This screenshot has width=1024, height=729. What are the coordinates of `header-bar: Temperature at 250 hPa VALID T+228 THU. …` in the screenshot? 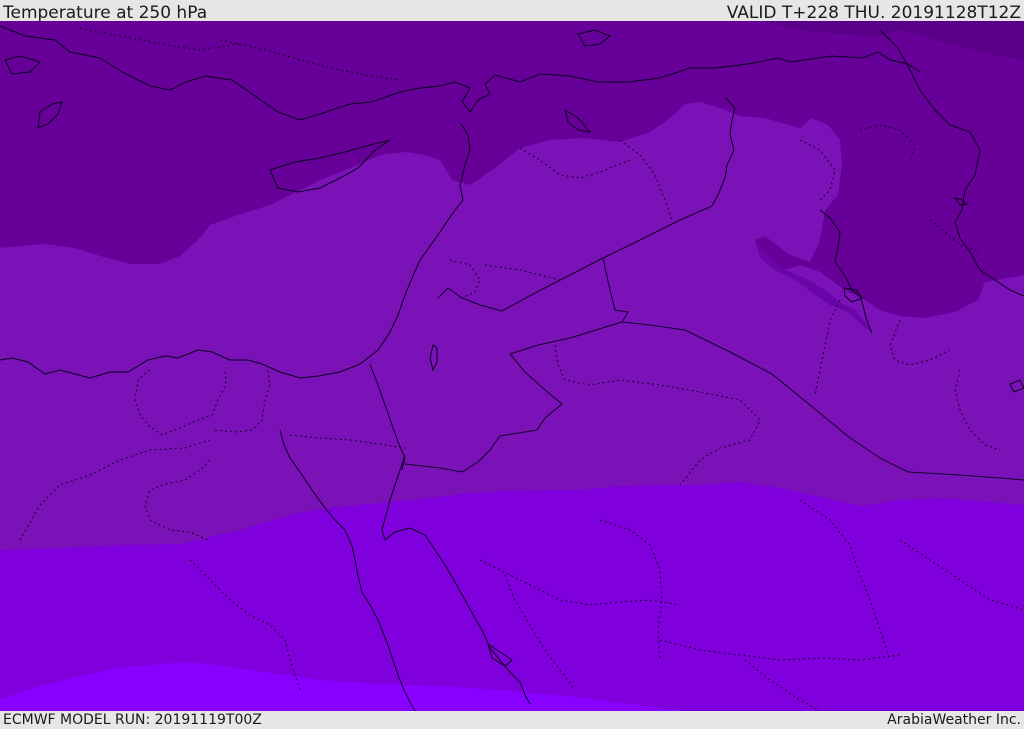 It's located at (512, 11).